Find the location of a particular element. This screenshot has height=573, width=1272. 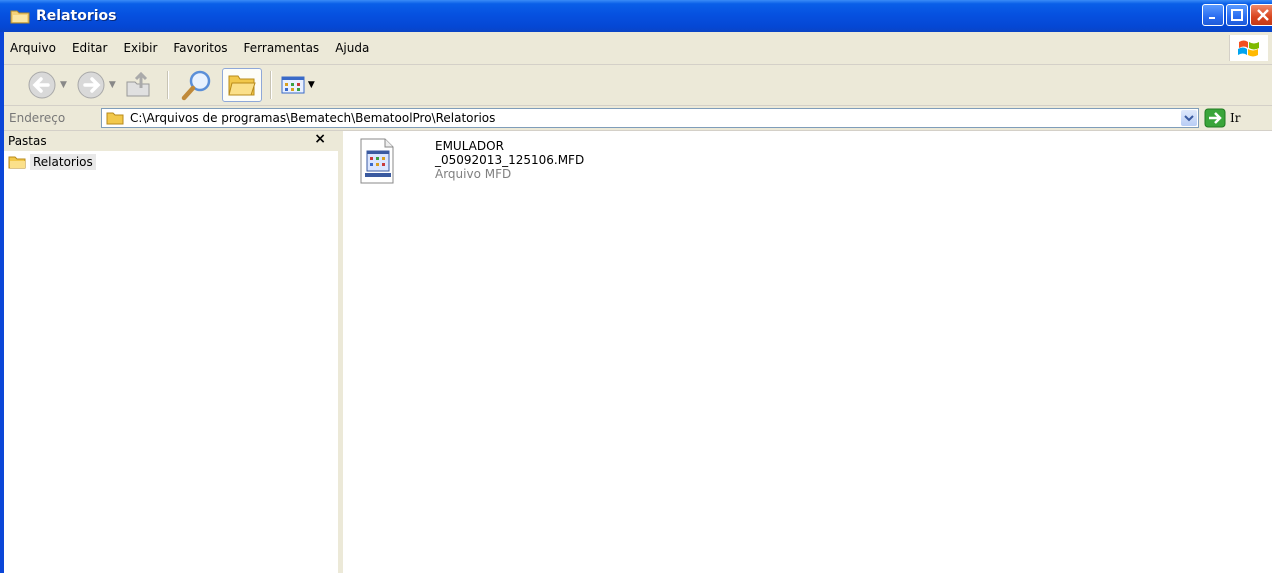

chevron-down-icon is located at coordinates (1189, 118).